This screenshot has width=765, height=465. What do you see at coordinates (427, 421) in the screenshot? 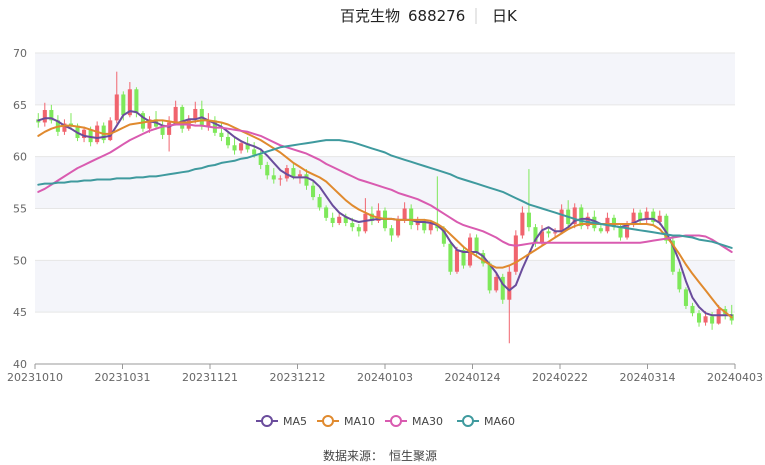
I see `legend-label: MA30` at bounding box center [427, 421].